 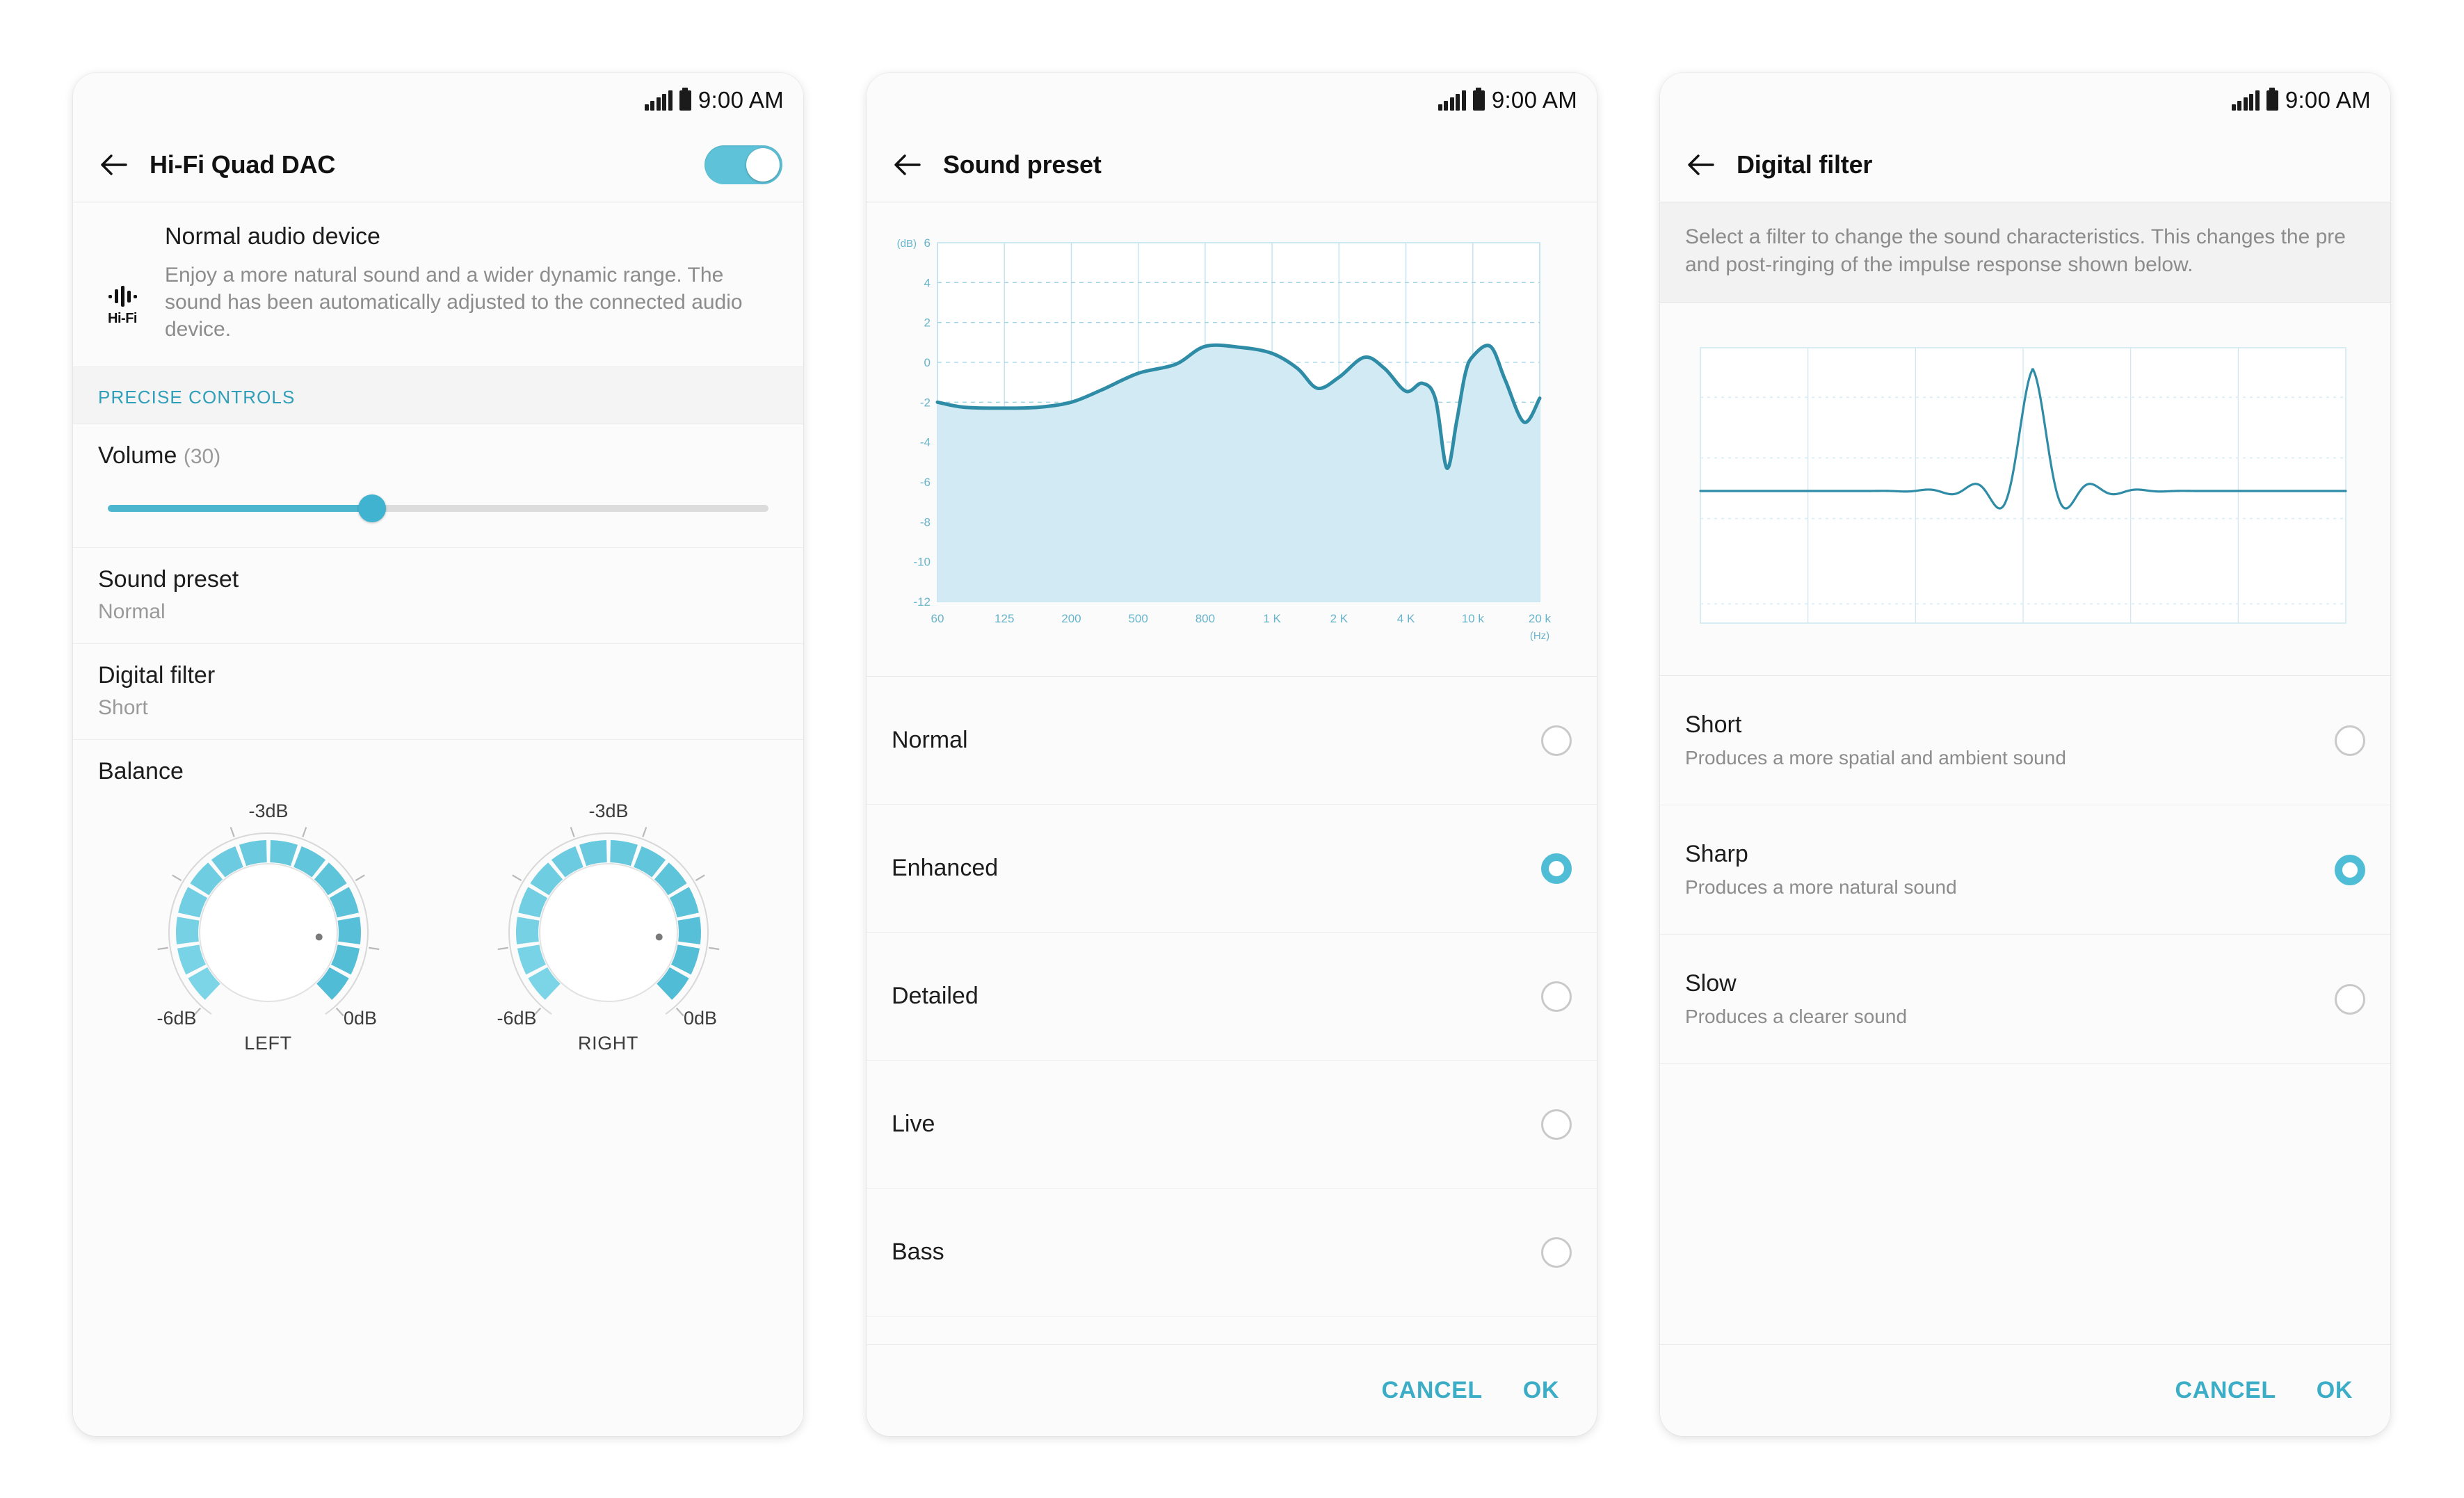 What do you see at coordinates (168, 579) in the screenshot?
I see `sound-preset-label: Sound preset` at bounding box center [168, 579].